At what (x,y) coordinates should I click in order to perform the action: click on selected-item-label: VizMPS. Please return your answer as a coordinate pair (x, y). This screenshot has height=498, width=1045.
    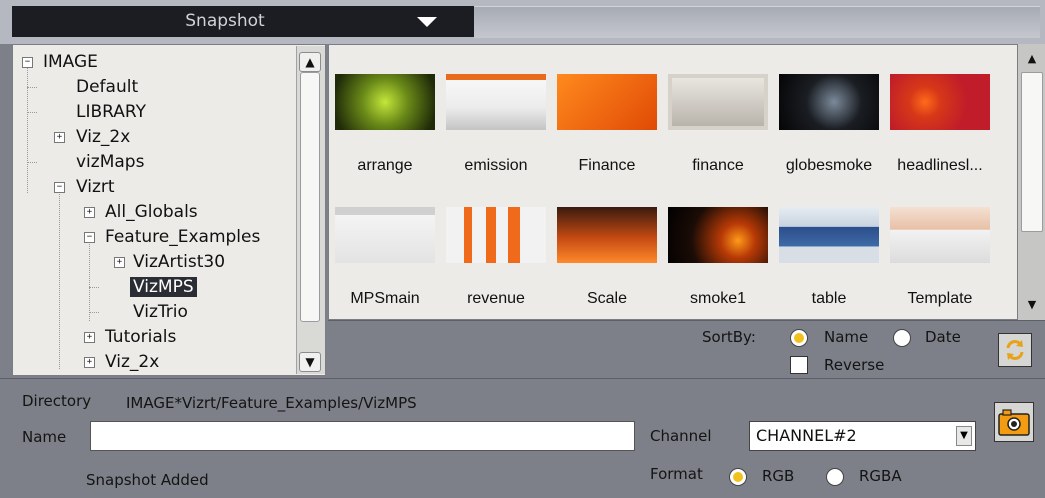
    Looking at the image, I should click on (163, 287).